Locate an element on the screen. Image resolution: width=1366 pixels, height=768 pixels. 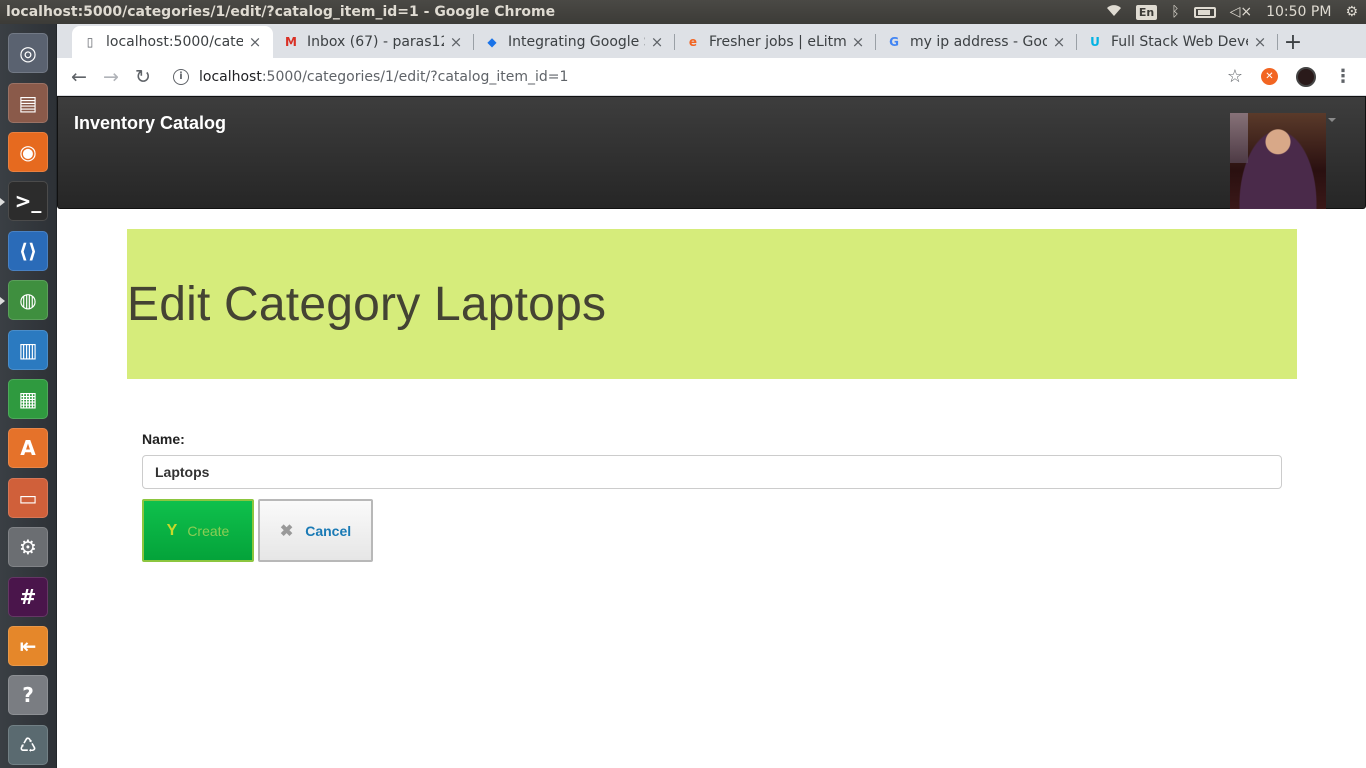
name-label: Name: is located at coordinates (163, 439).